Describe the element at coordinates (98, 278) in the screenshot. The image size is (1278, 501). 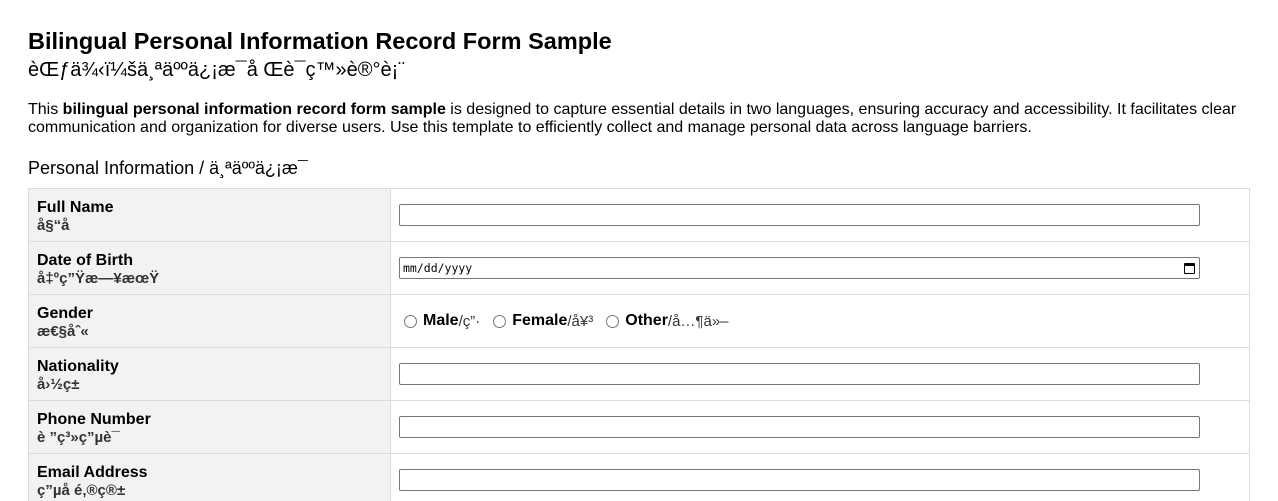
I see `label-zh: å‡ºç”Ÿæ—¥æœŸ` at that location.